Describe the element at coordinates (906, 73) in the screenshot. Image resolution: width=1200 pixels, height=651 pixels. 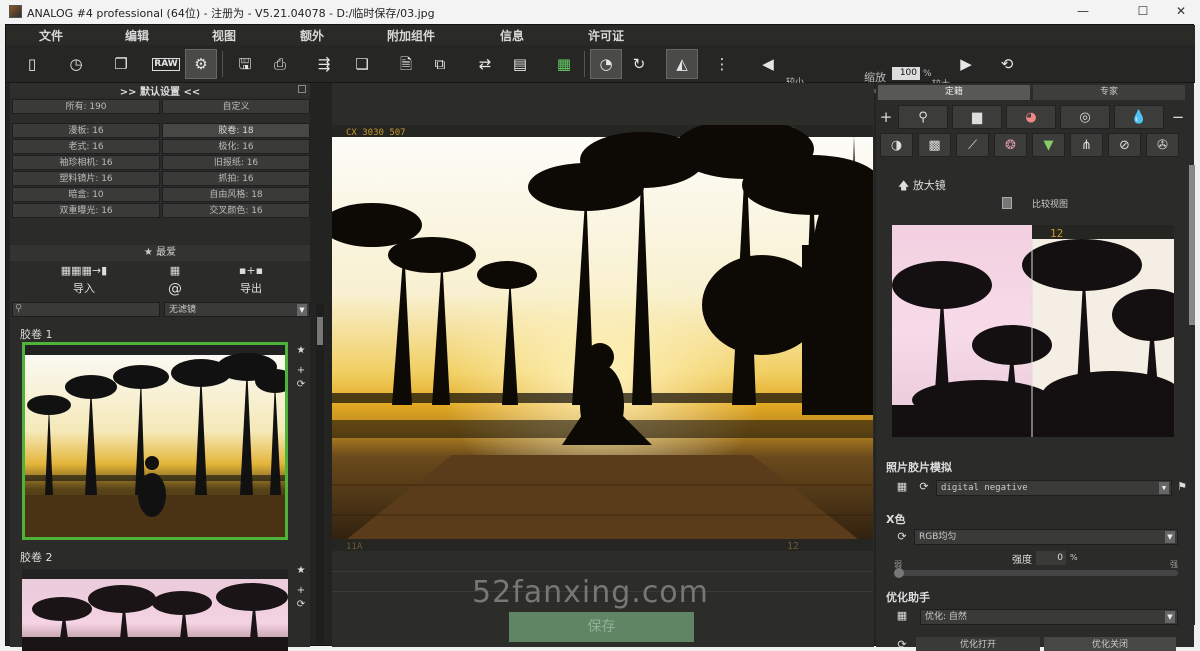
I see `zoom-input: 100` at that location.